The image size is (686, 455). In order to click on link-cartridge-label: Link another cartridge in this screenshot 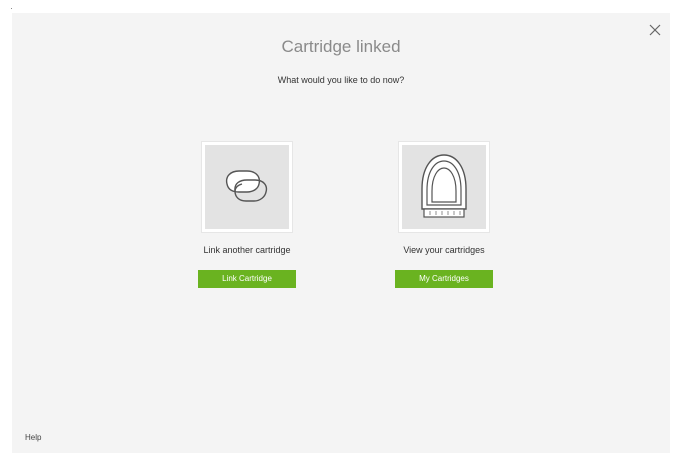, I will do `click(247, 250)`.